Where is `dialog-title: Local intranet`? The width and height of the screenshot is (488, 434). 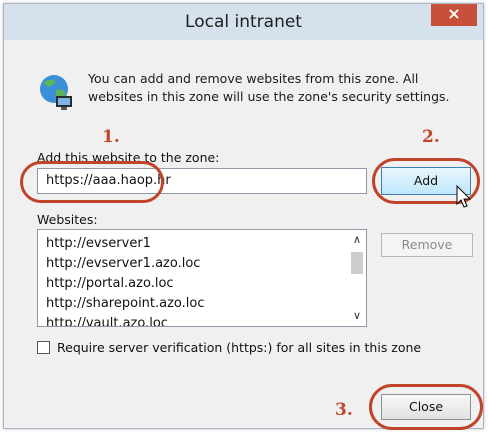
dialog-title: Local intranet is located at coordinates (243, 22).